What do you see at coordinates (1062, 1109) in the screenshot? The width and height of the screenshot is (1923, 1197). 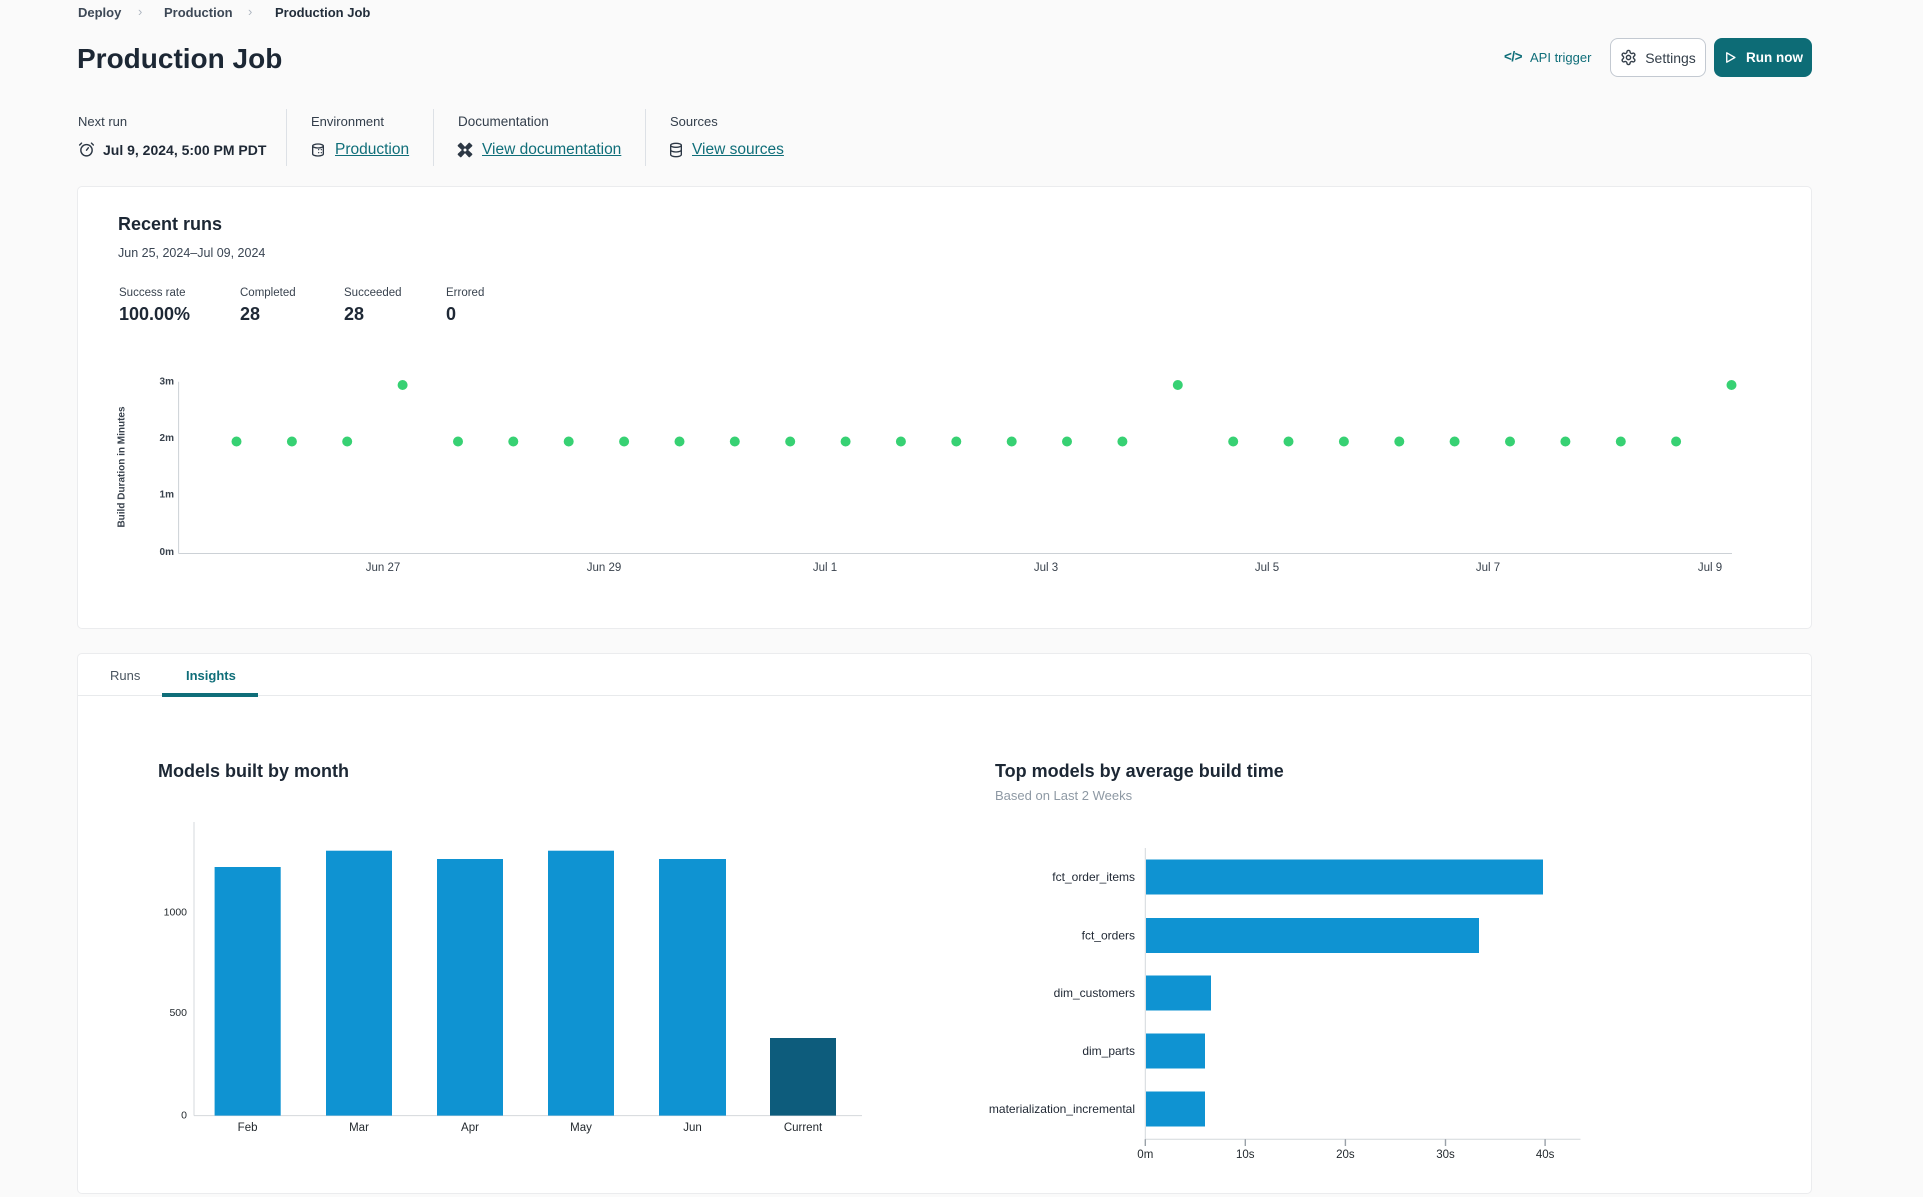 I see `svg-text: materialization_incremental` at bounding box center [1062, 1109].